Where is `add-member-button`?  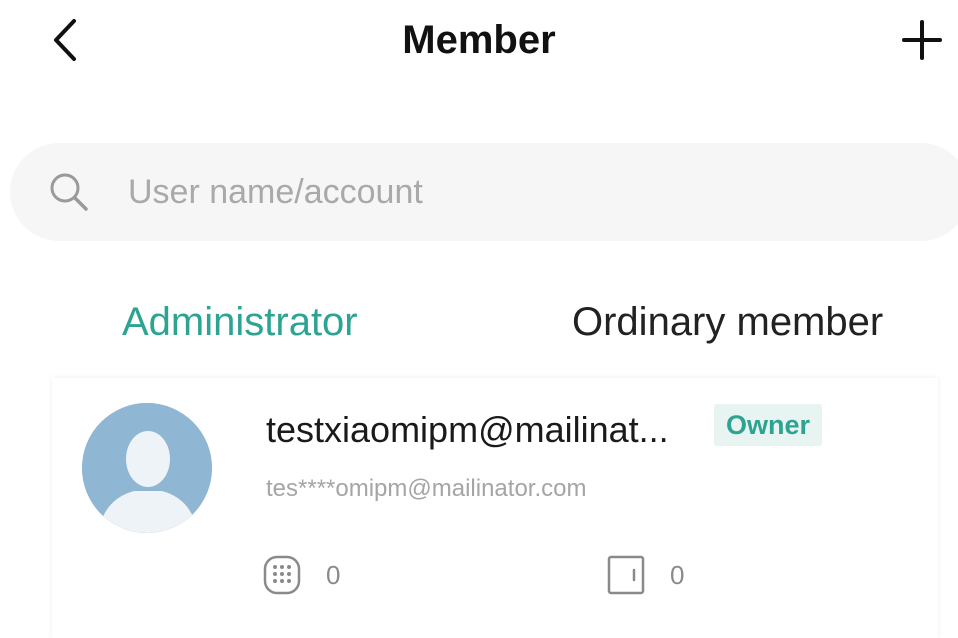 add-member-button is located at coordinates (922, 40).